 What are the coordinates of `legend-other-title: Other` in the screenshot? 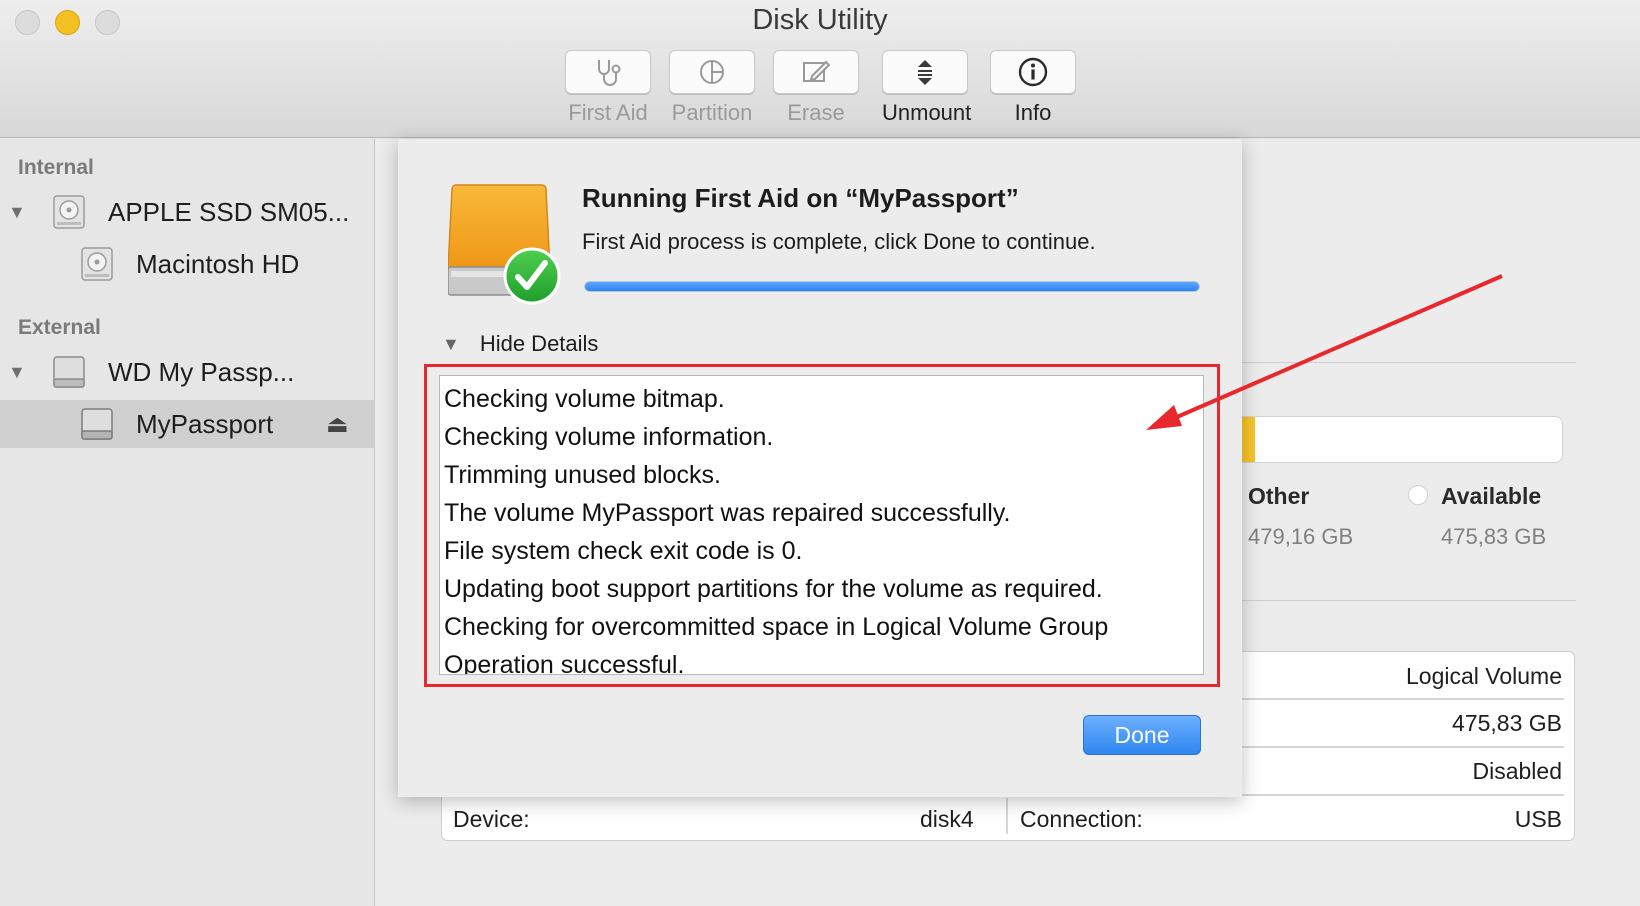 It's located at (1279, 496).